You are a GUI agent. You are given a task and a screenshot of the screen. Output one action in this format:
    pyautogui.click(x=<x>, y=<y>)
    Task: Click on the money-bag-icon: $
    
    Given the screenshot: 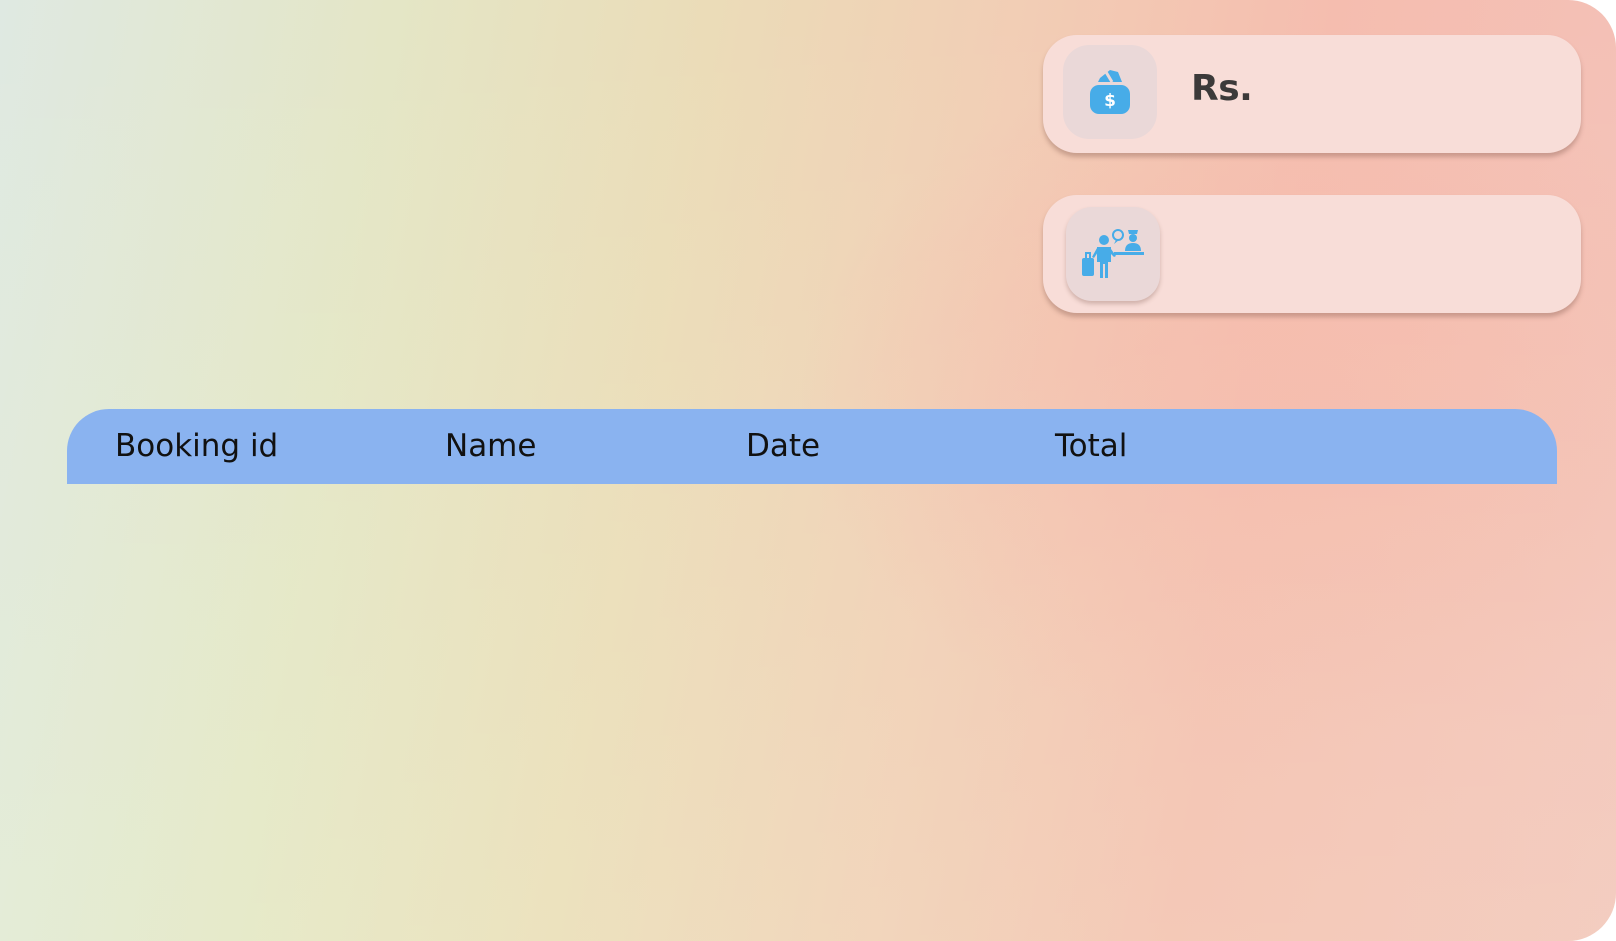 What is the action you would take?
    pyautogui.click(x=1110, y=92)
    